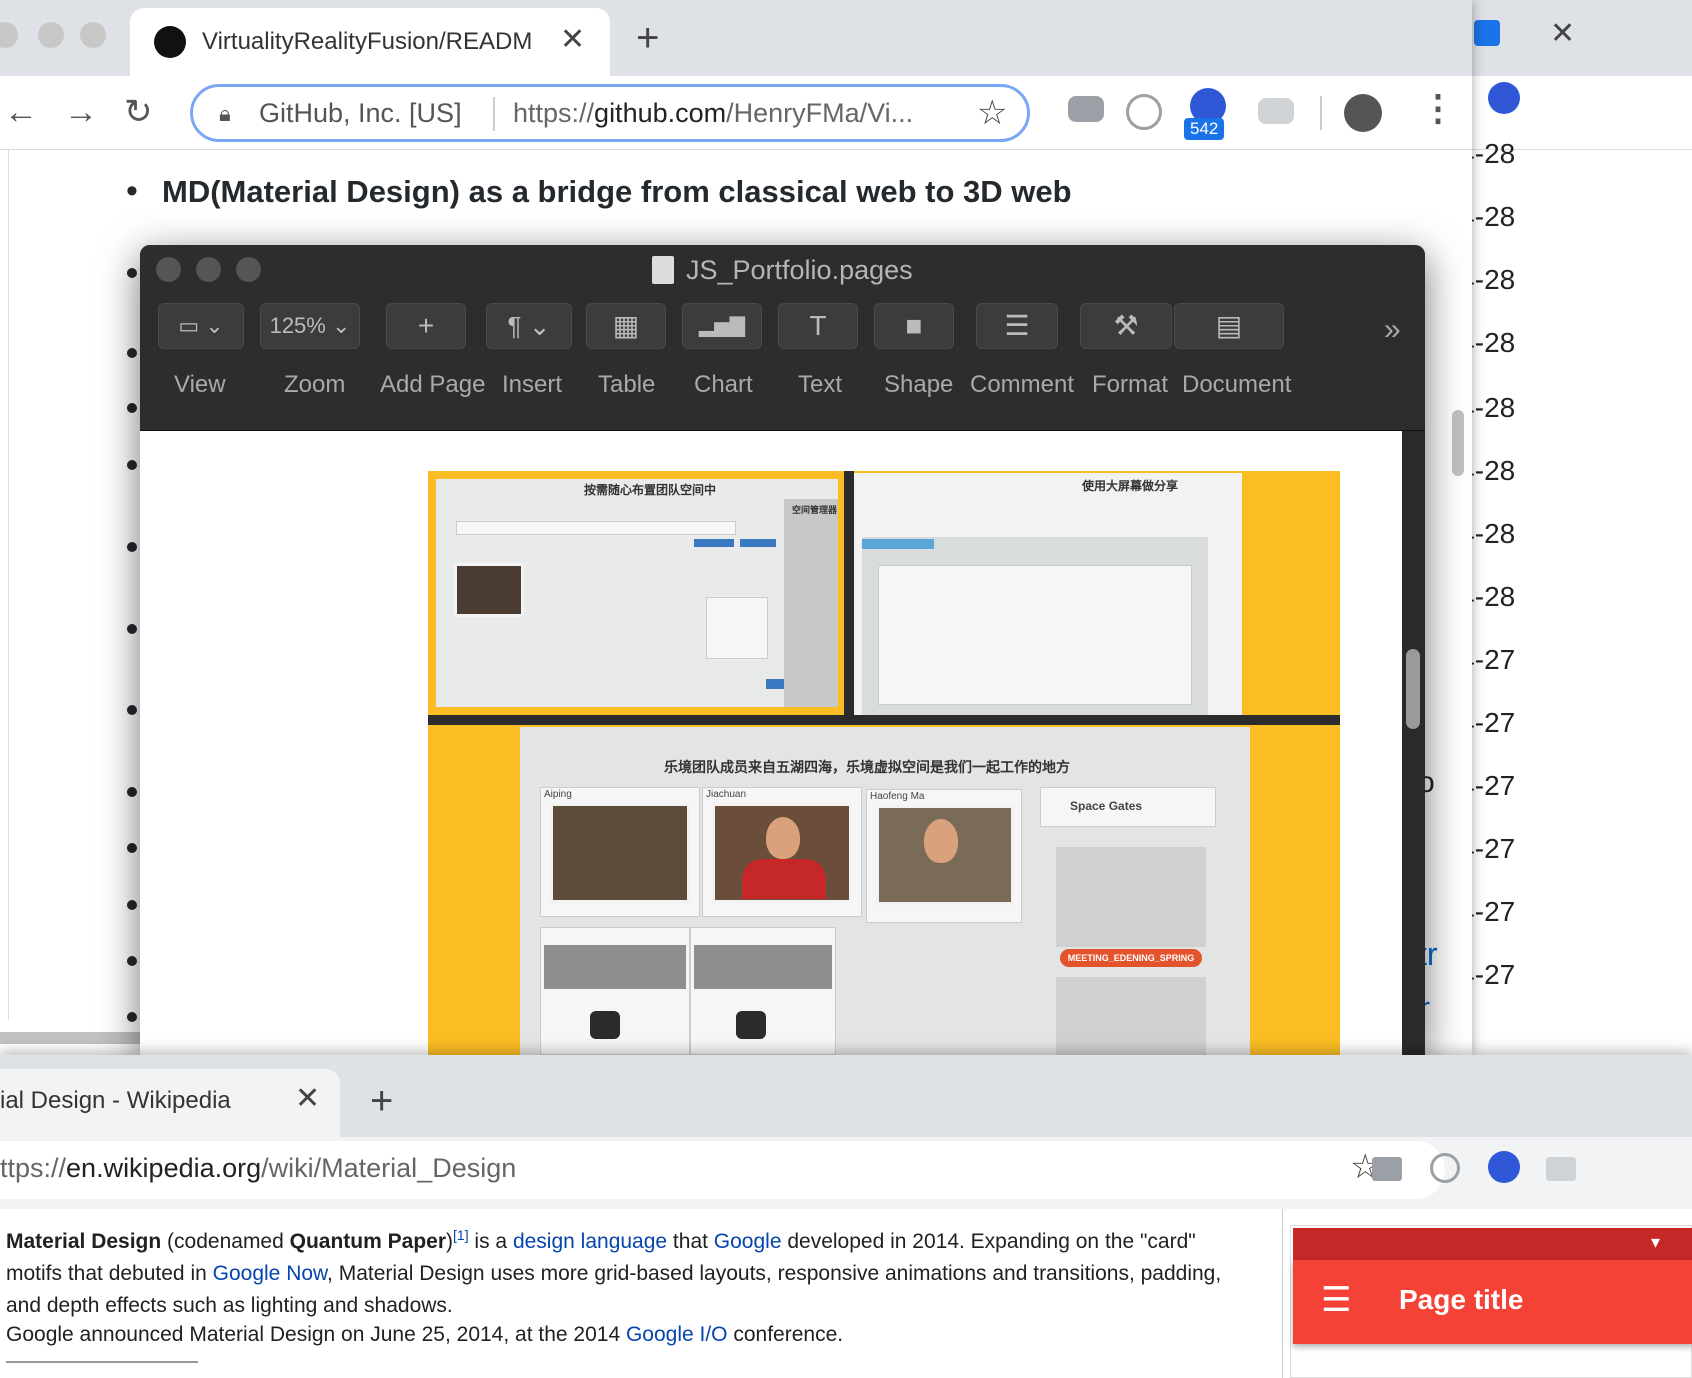 The width and height of the screenshot is (1692, 1378). What do you see at coordinates (461, 1235) in the screenshot?
I see `reference-link: [1]` at bounding box center [461, 1235].